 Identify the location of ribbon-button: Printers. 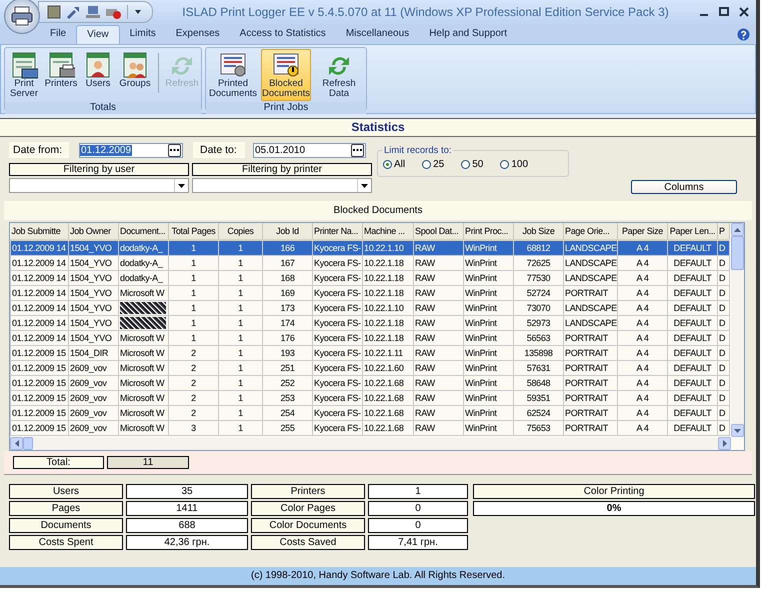
(61, 70).